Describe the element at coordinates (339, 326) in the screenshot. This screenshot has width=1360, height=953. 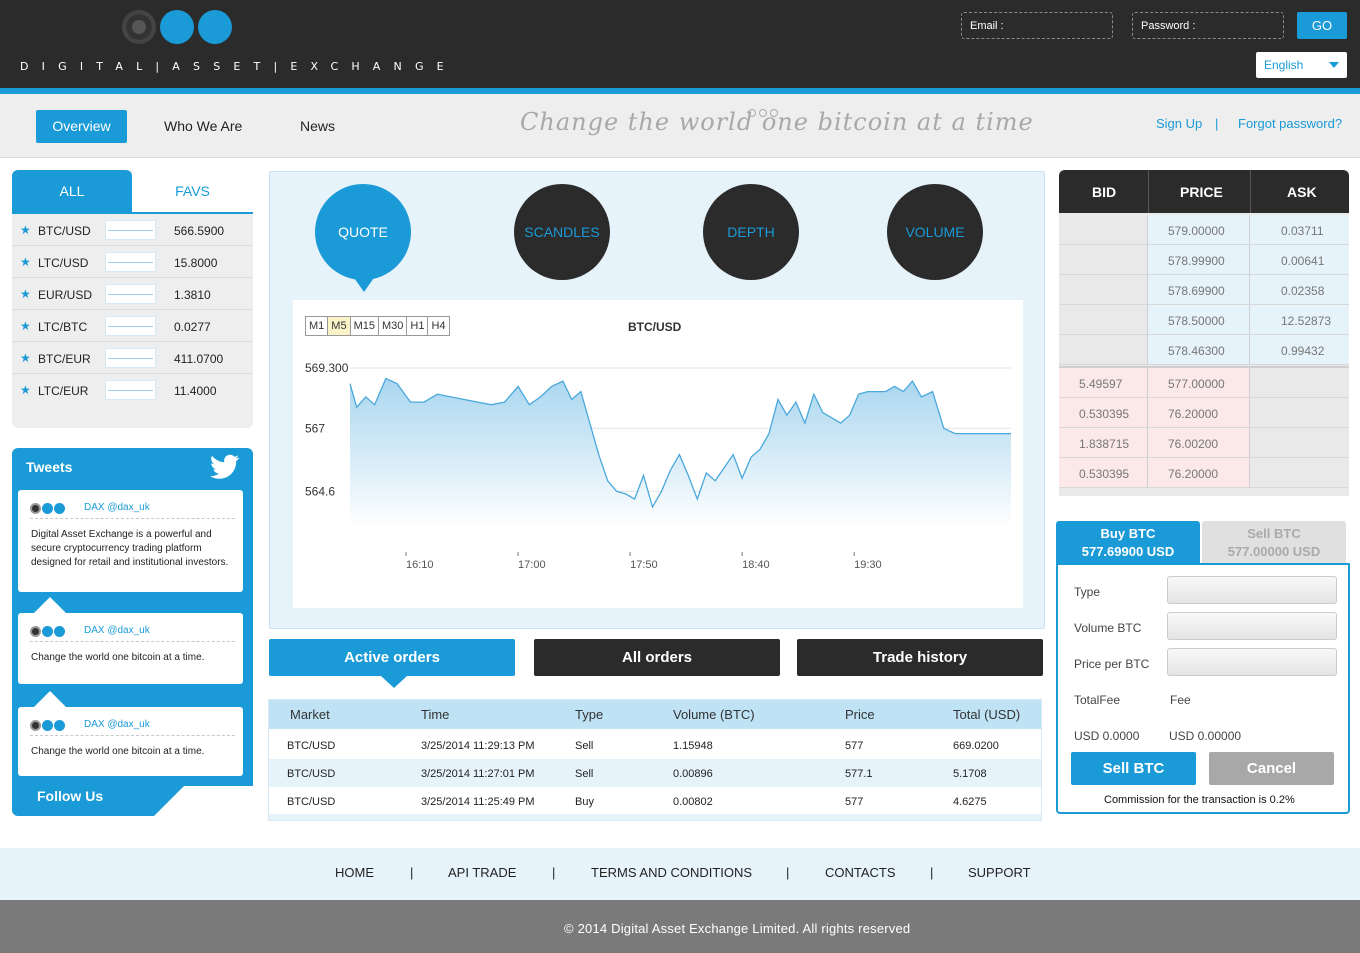
I see `timeframe-m5: M5` at that location.